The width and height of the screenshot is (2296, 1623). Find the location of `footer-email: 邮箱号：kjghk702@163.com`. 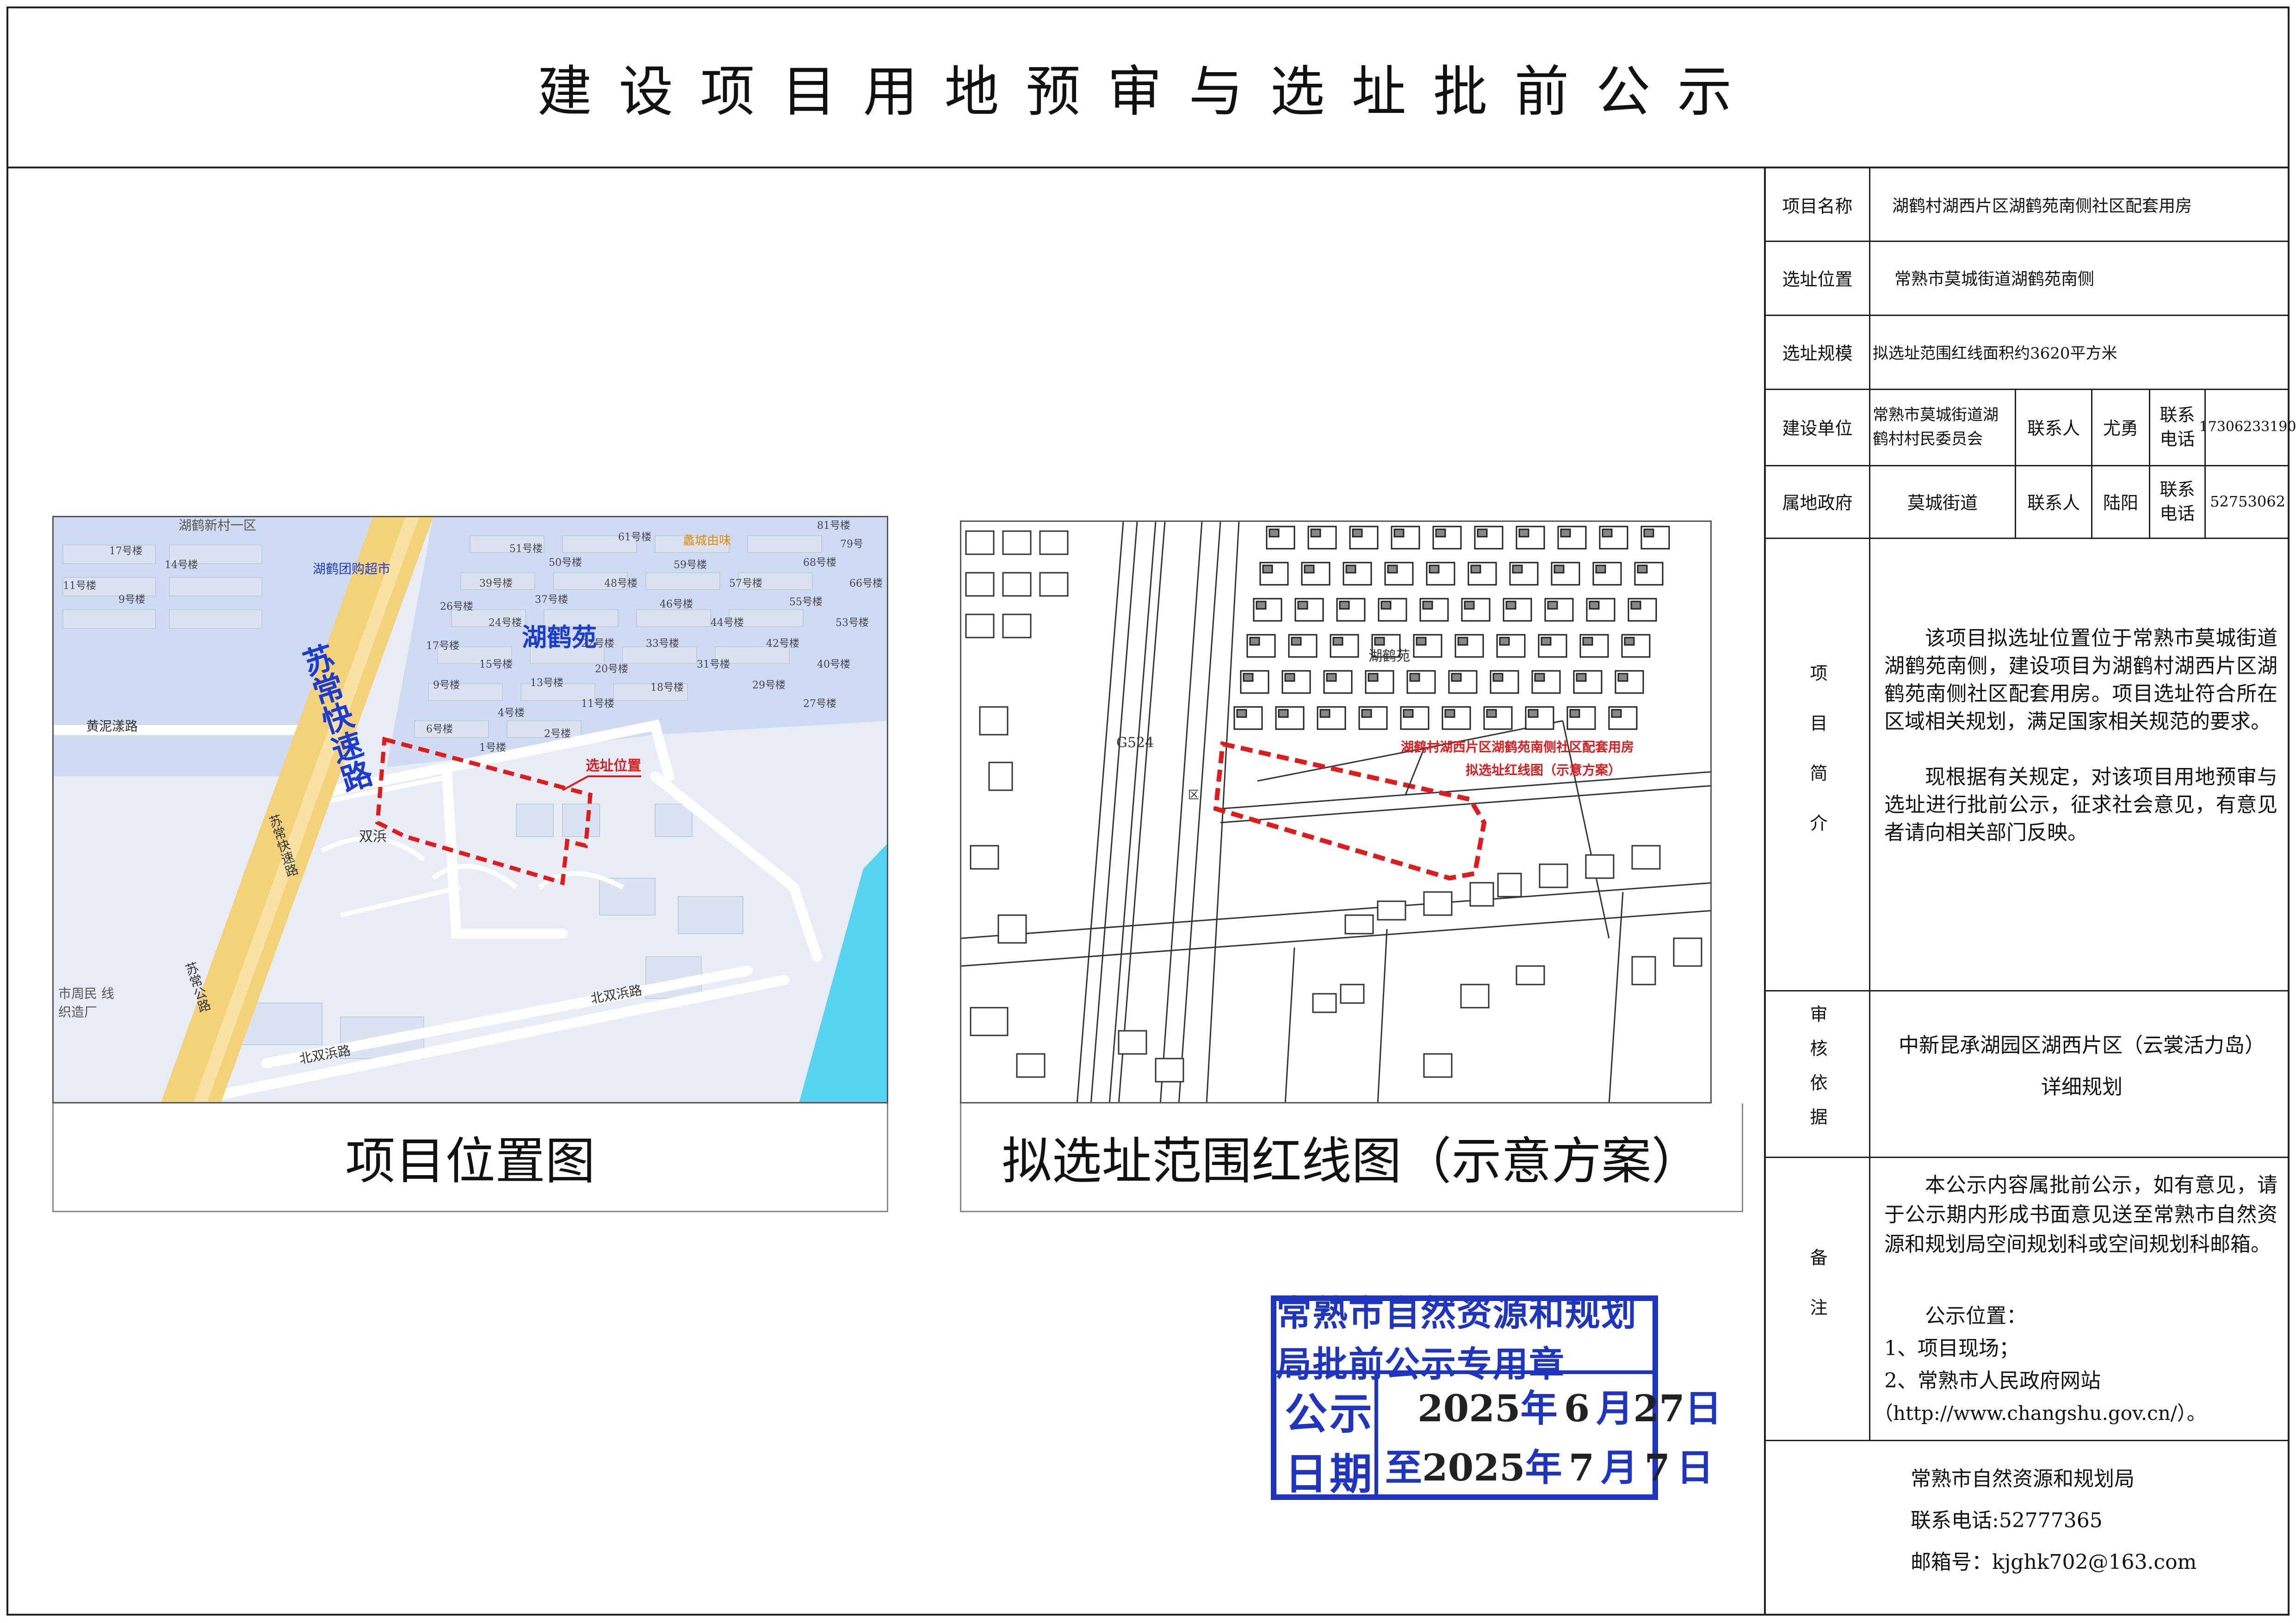

footer-email: 邮箱号：kjghk702@163.com is located at coordinates (2054, 1562).